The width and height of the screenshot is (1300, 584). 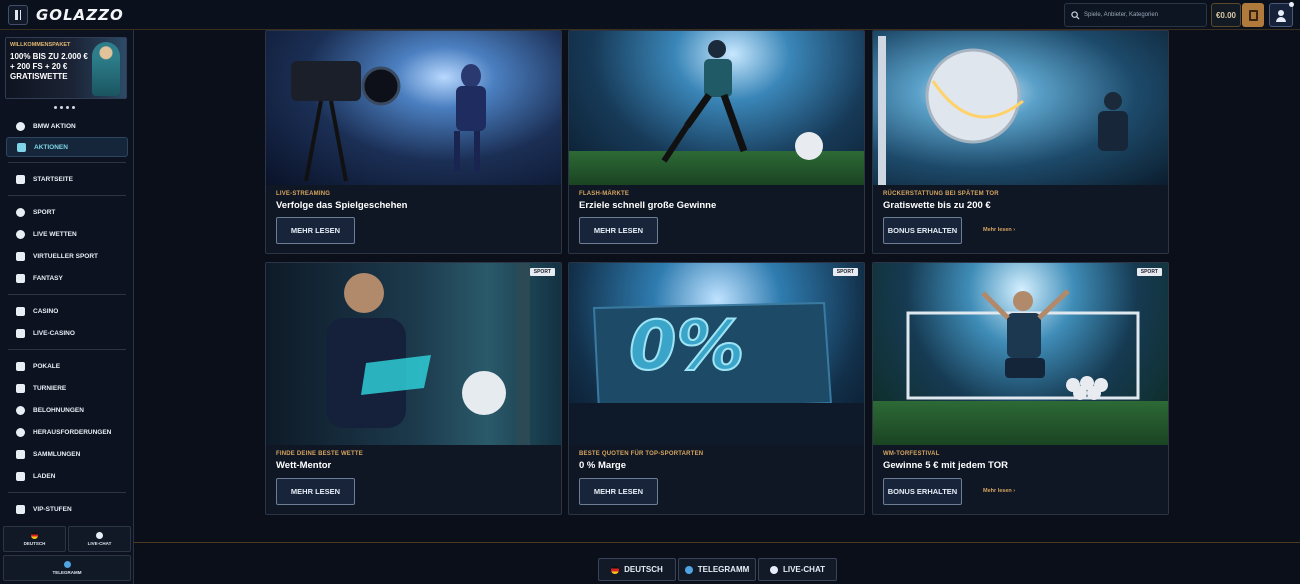 I want to click on live-casino-icon, so click(x=20, y=333).